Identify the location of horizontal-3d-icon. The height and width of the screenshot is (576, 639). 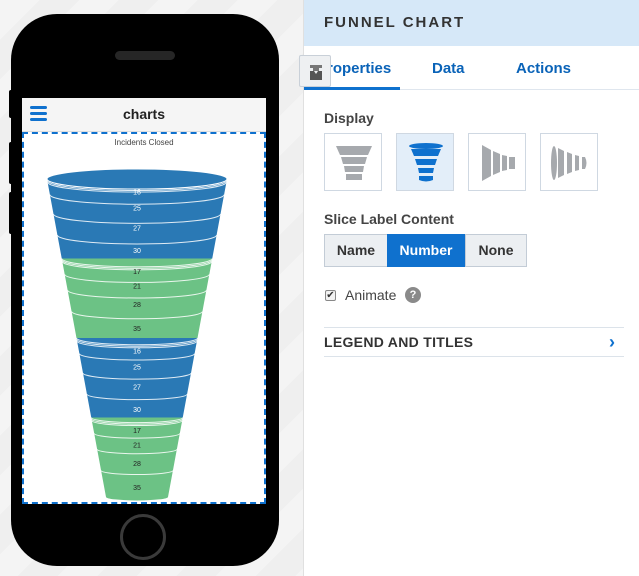
(569, 163).